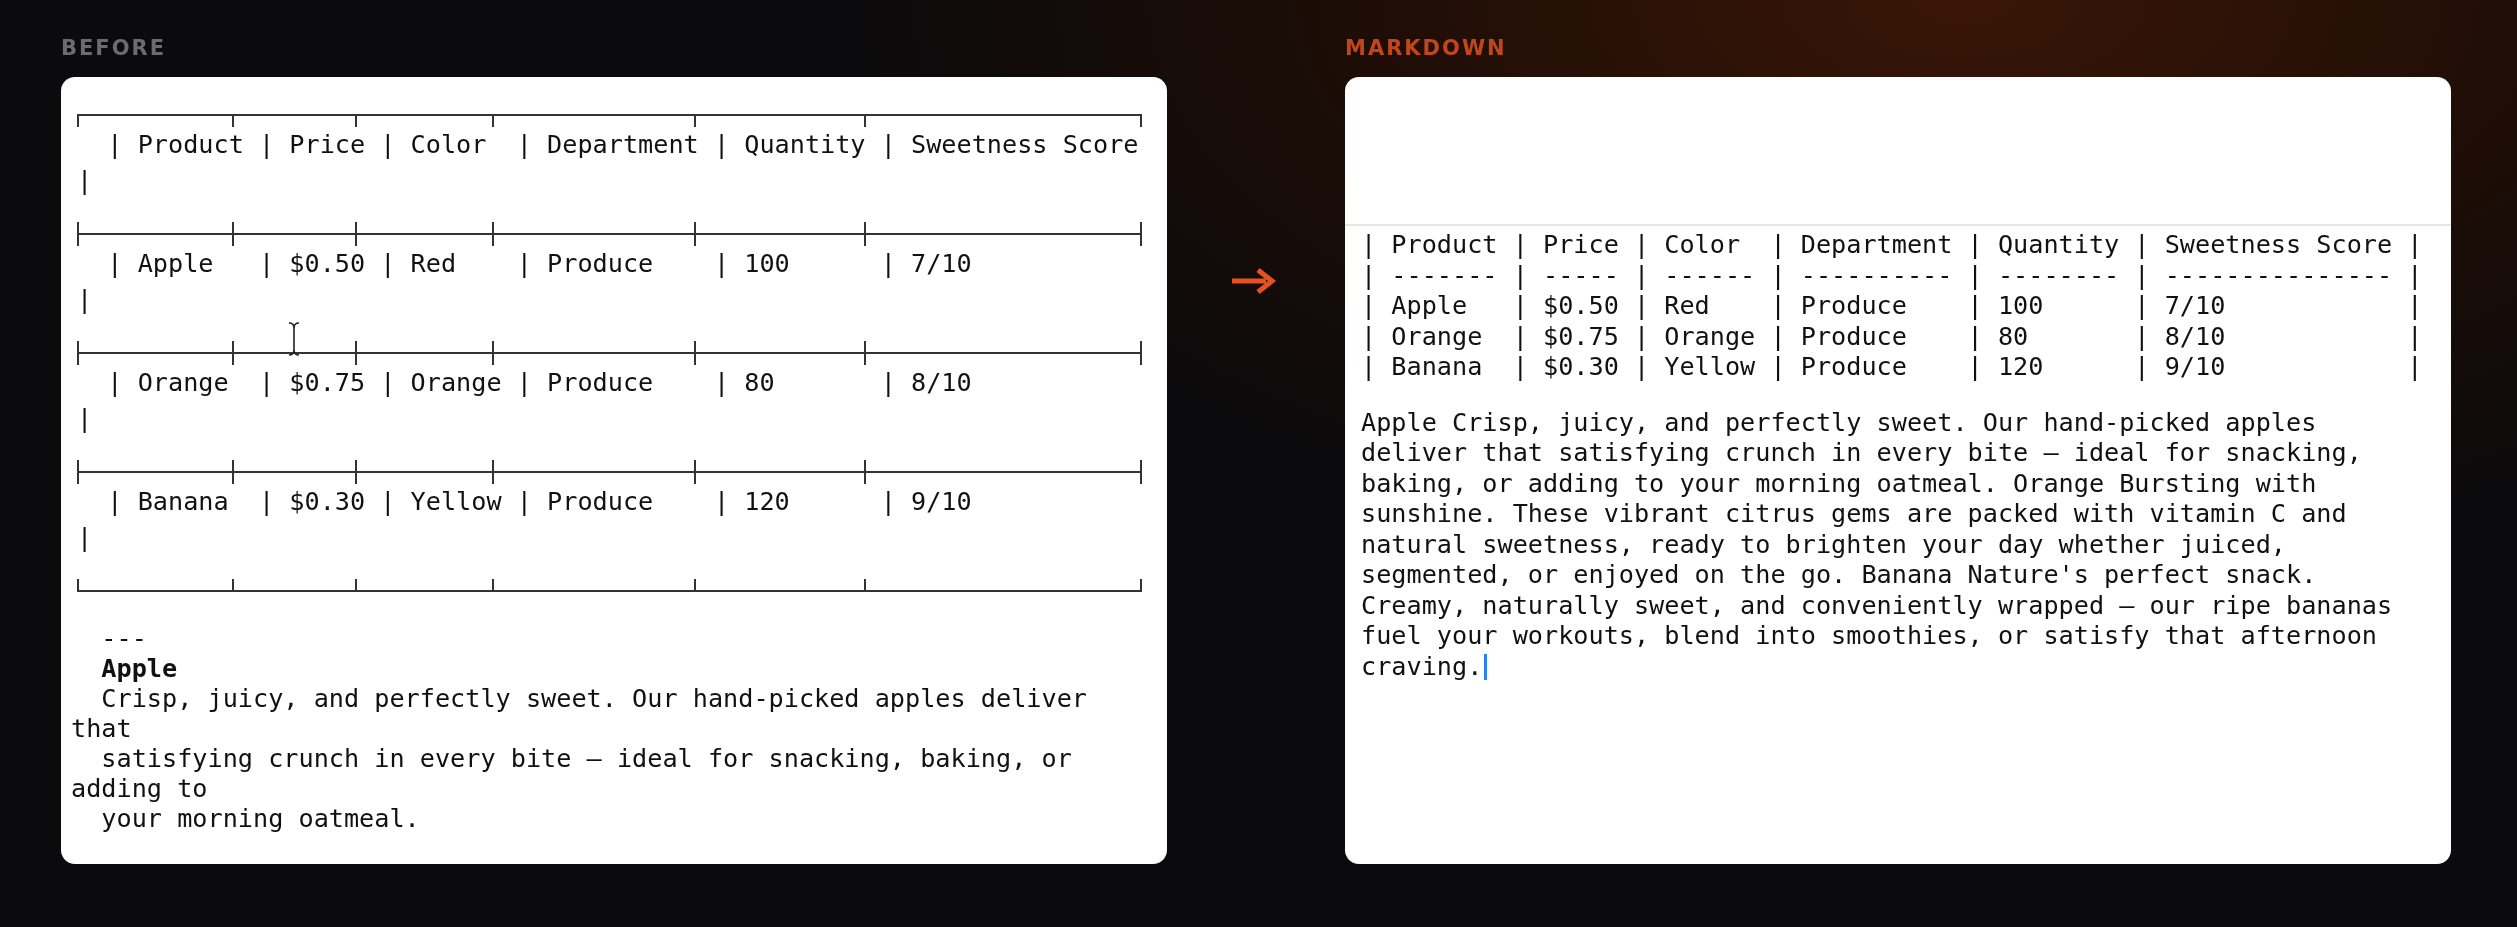 This screenshot has height=927, width=2517. I want to click on text-line: adding to, so click(140, 789).